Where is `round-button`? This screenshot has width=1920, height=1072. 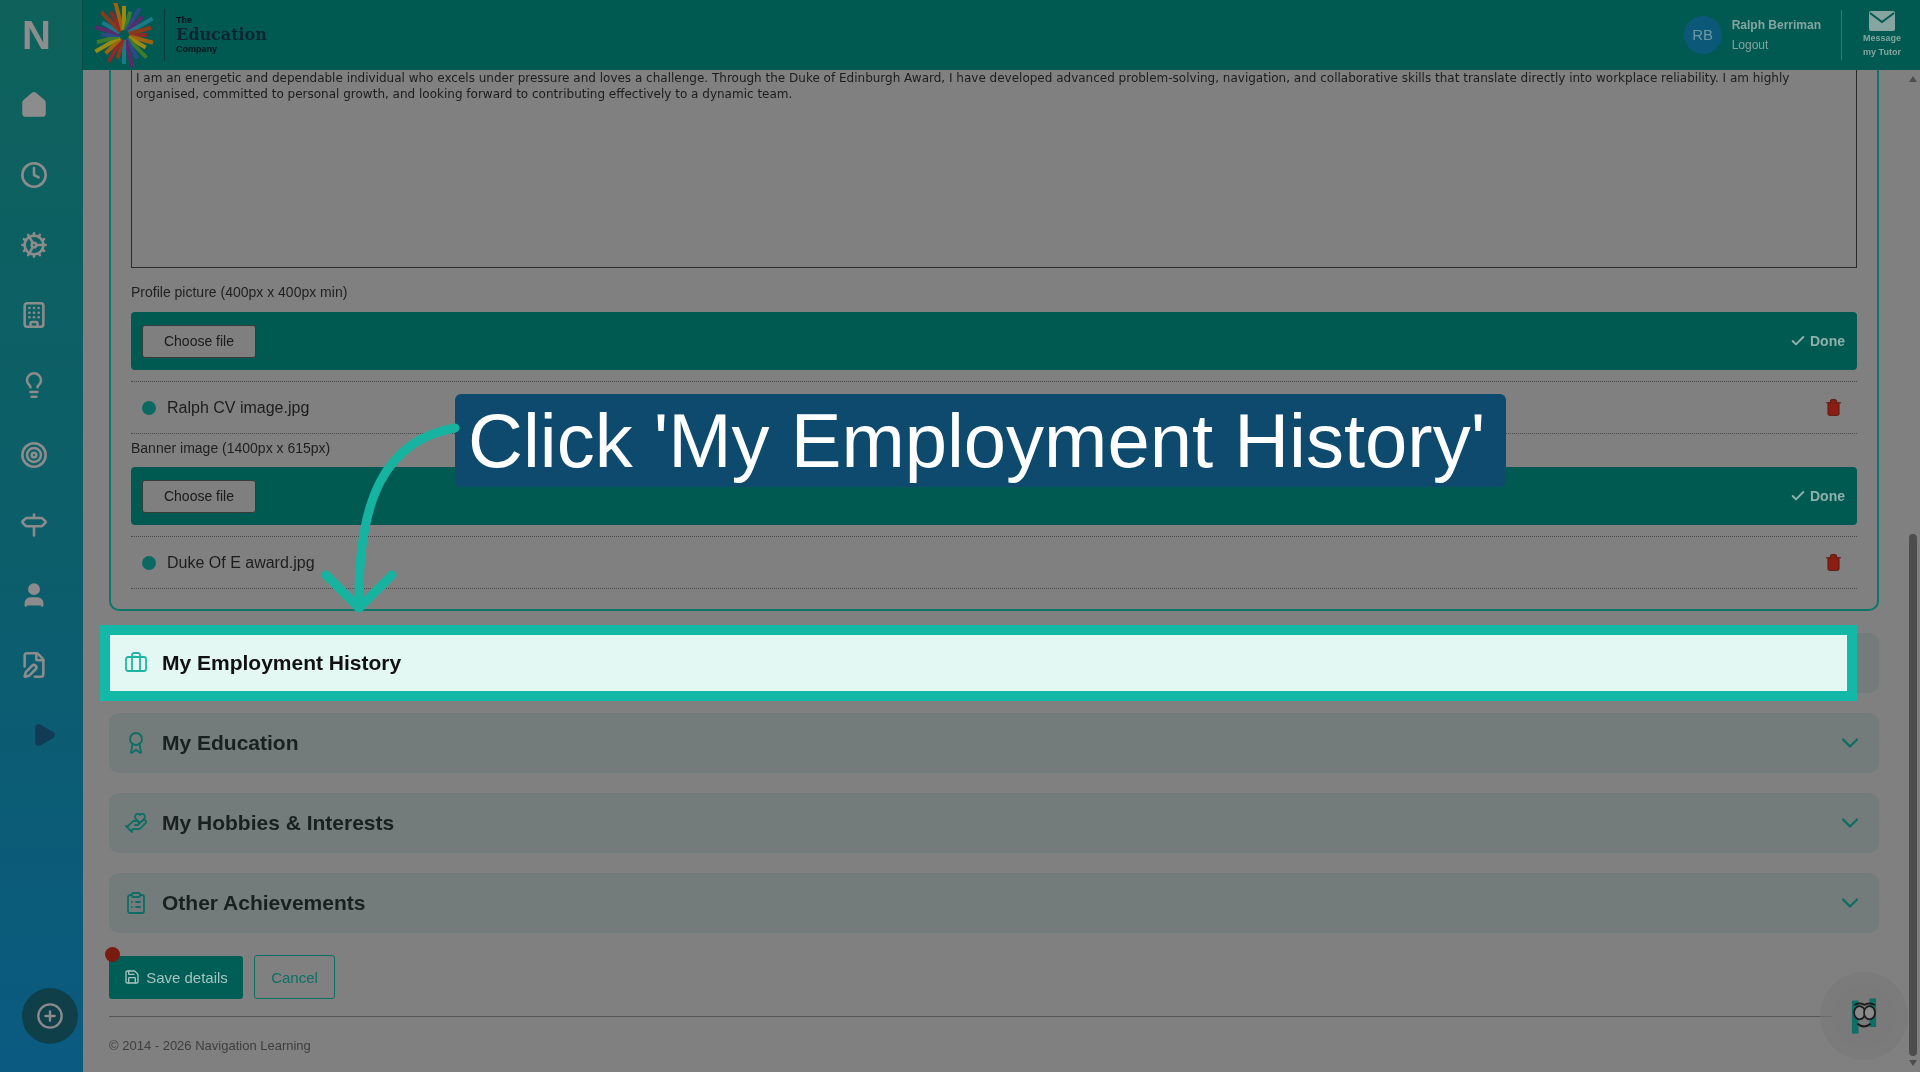 round-button is located at coordinates (50, 1016).